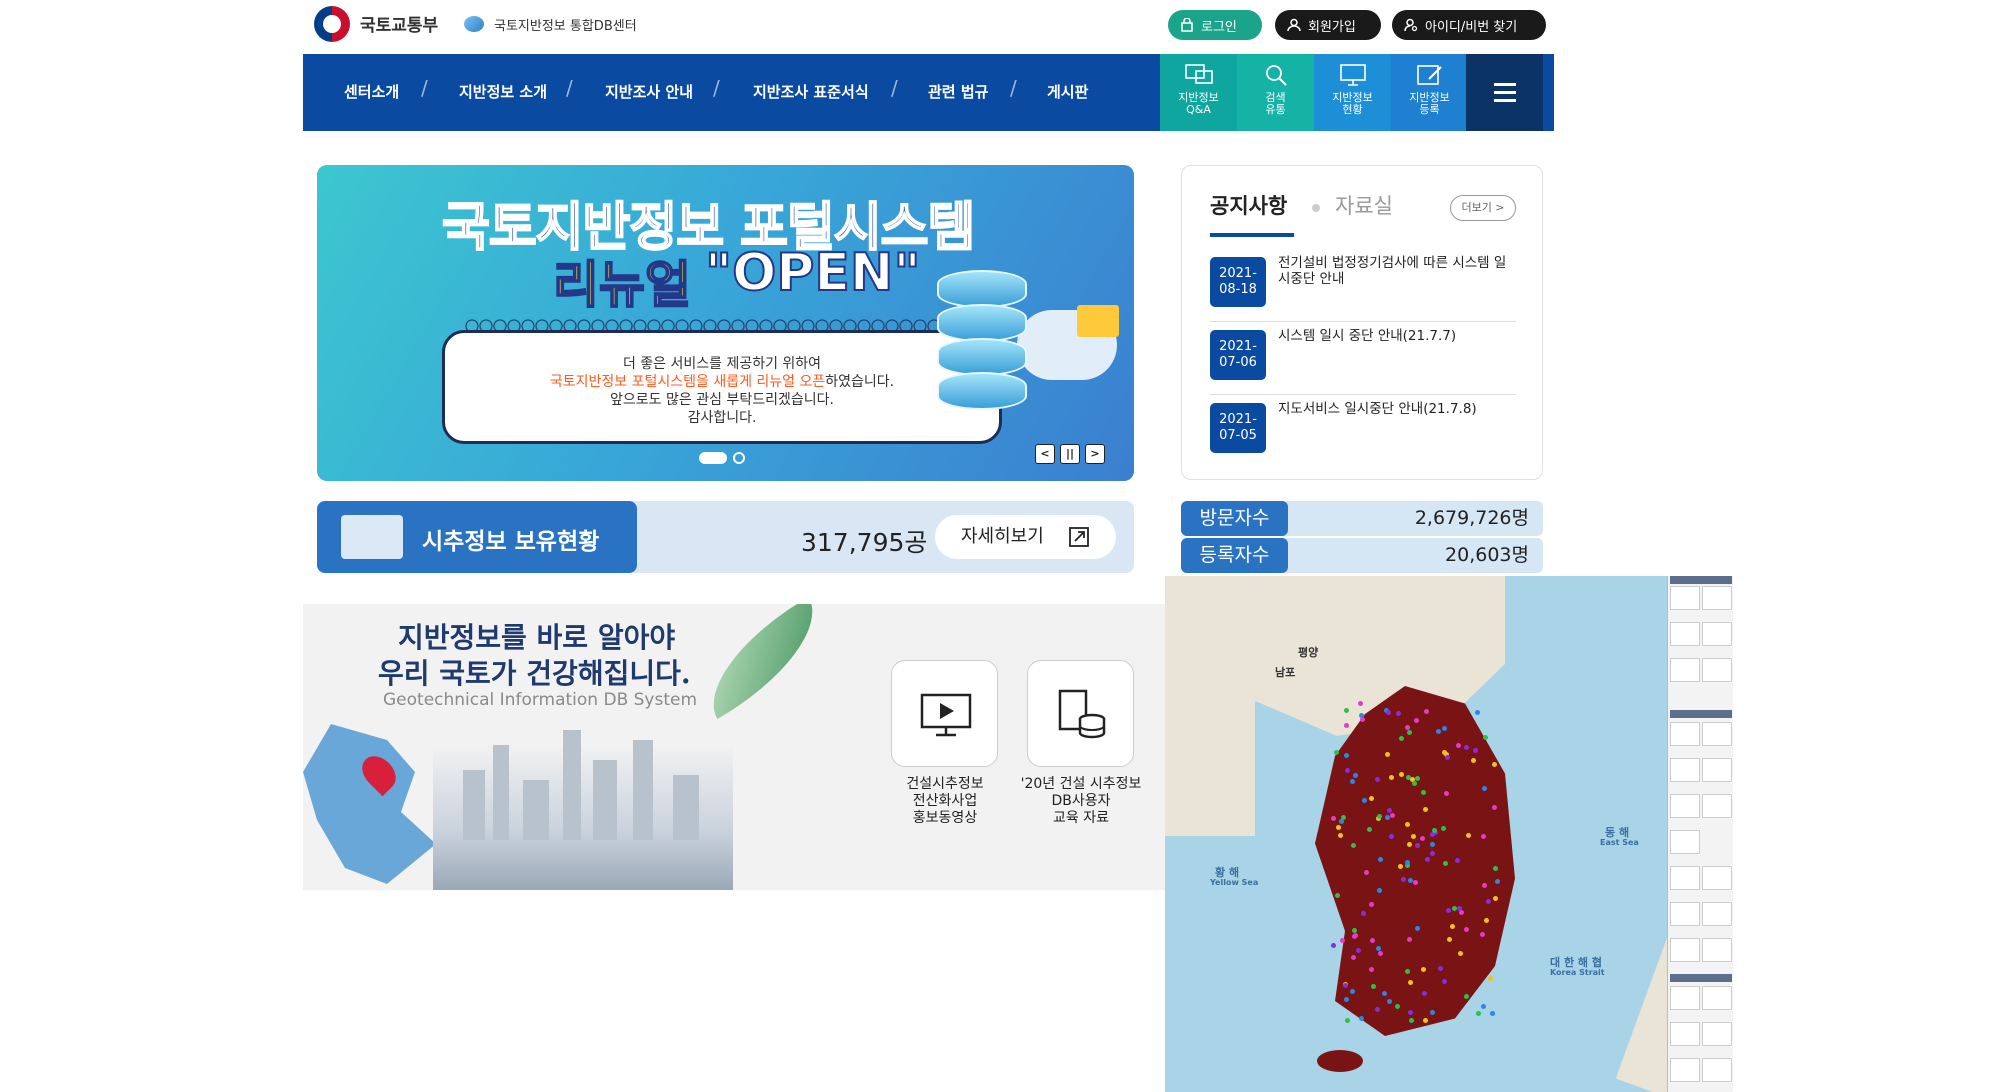 The width and height of the screenshot is (2008, 1092). I want to click on video-monitor-icon, so click(946, 715).